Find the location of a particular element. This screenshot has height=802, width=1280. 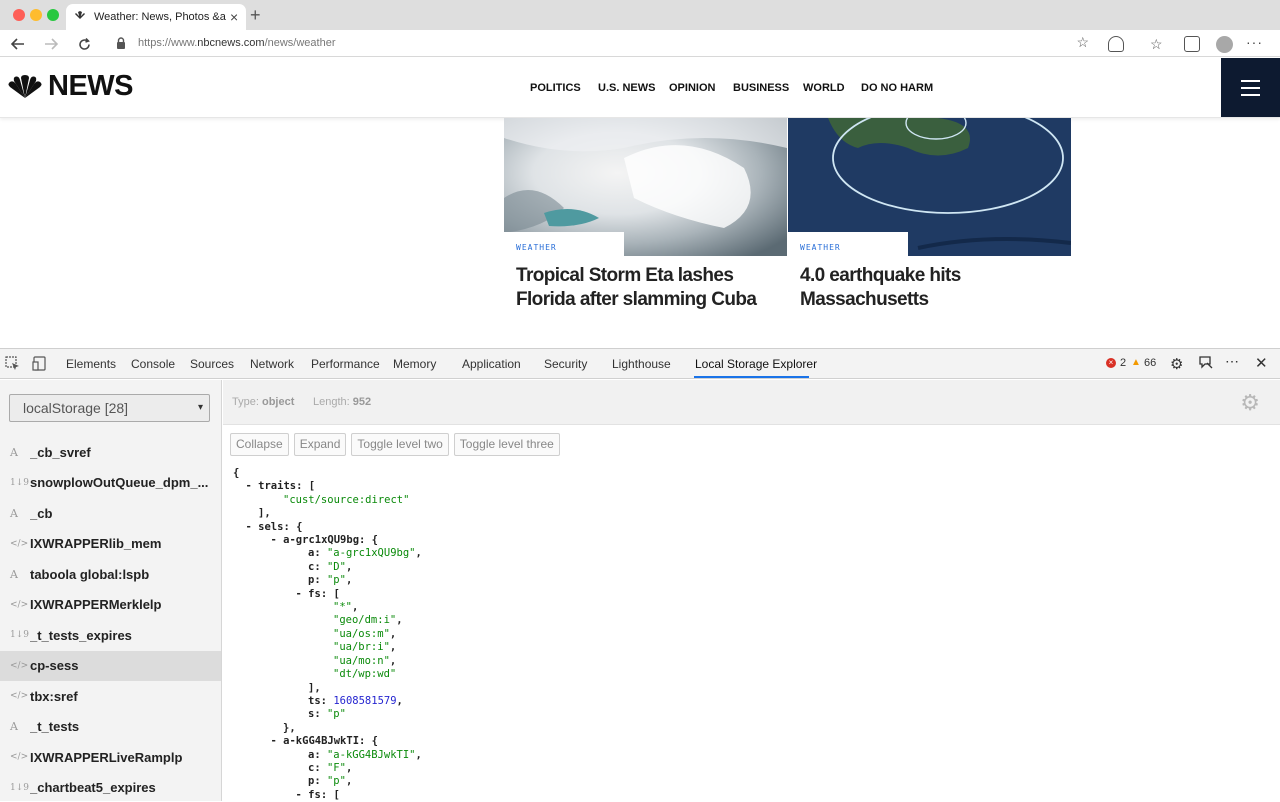

nav-do-no-harm: DO NO HARM is located at coordinates (897, 88).